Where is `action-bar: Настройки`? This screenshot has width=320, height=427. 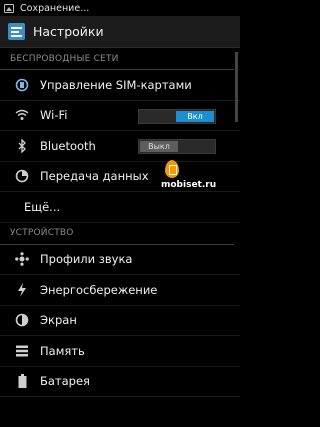
action-bar: Настройки is located at coordinates (120, 32).